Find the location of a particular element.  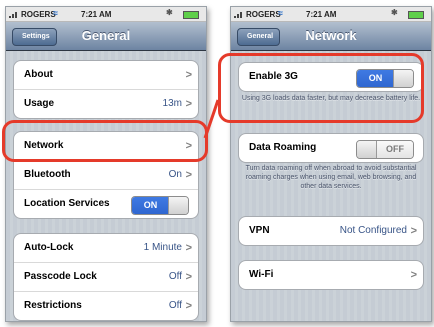

row-label: Restrictions is located at coordinates (53, 305).